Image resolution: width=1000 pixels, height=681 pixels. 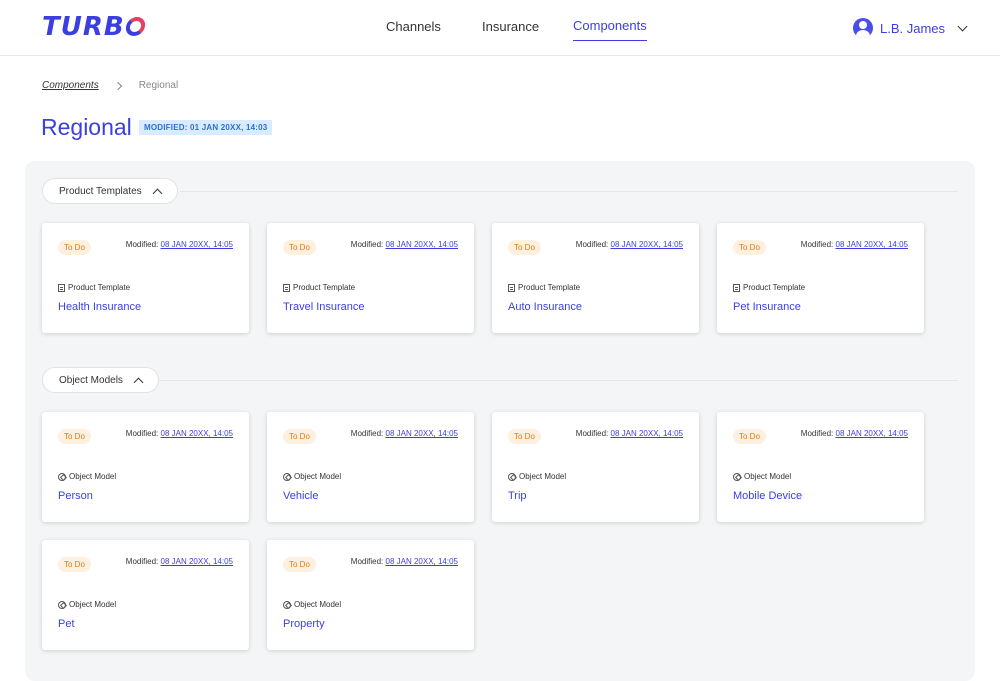 What do you see at coordinates (66, 624) in the screenshot?
I see `card-title: Pet` at bounding box center [66, 624].